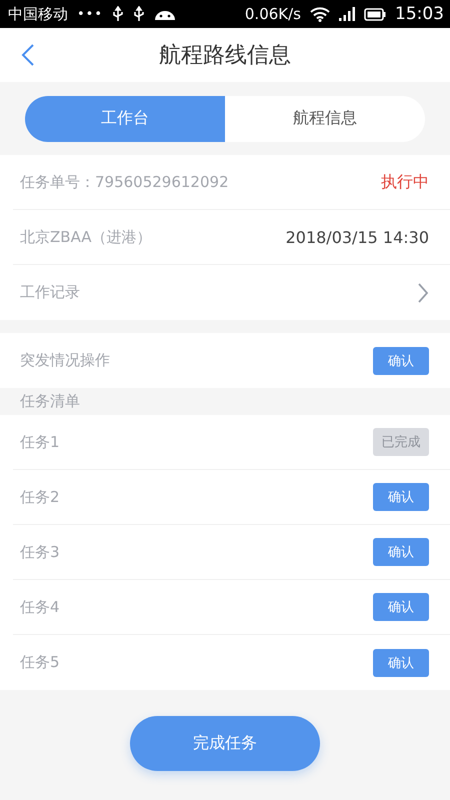  I want to click on work-log-label: 工作记录, so click(50, 292).